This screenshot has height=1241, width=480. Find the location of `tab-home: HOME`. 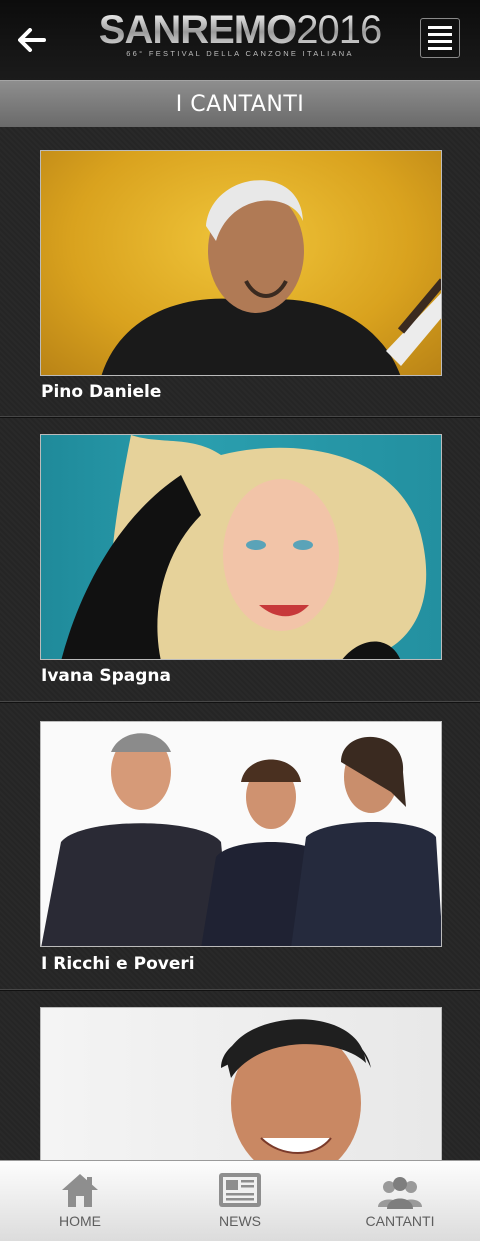

tab-home: HOME is located at coordinates (80, 1201).